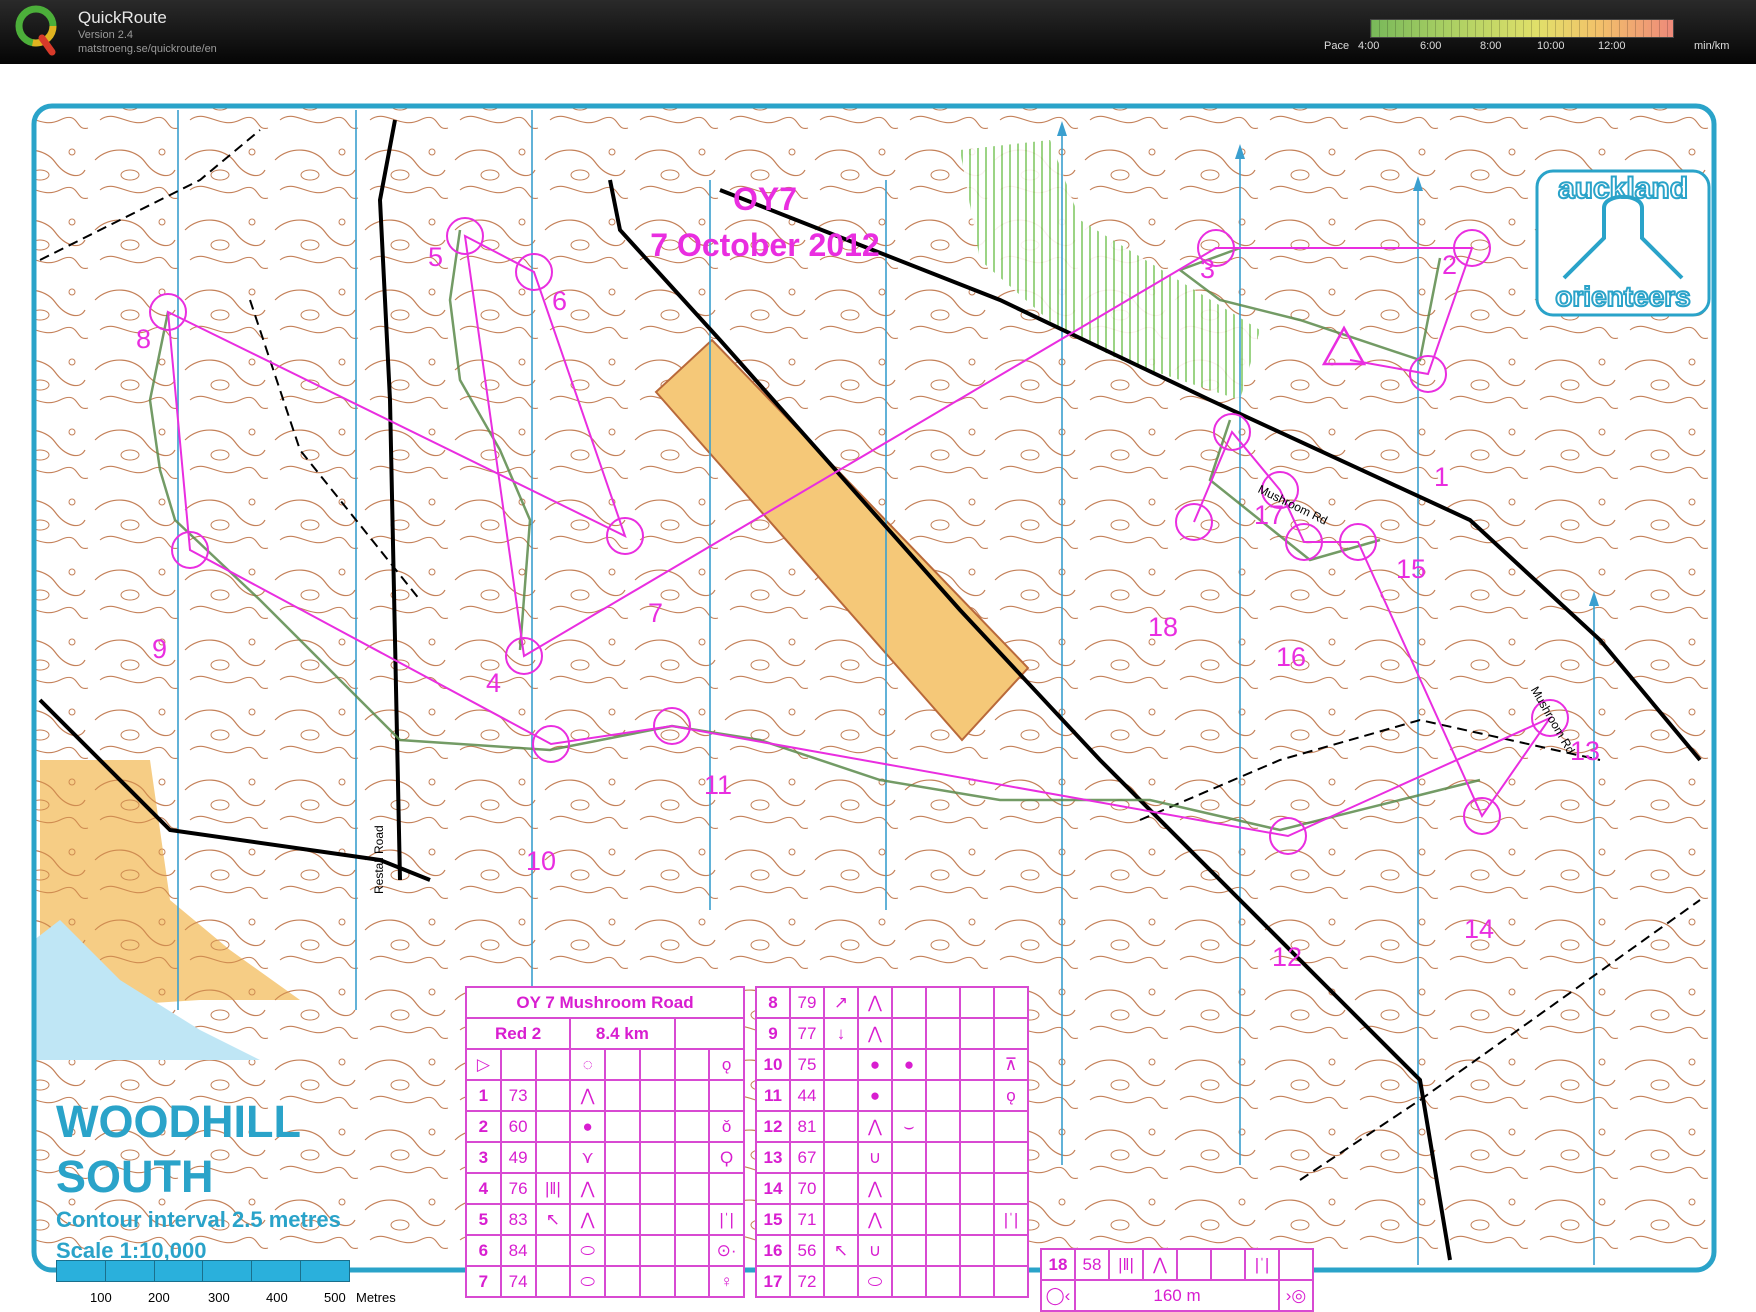 The width and height of the screenshot is (1756, 1312). What do you see at coordinates (1291, 657) in the screenshot?
I see `control-number: 16` at bounding box center [1291, 657].